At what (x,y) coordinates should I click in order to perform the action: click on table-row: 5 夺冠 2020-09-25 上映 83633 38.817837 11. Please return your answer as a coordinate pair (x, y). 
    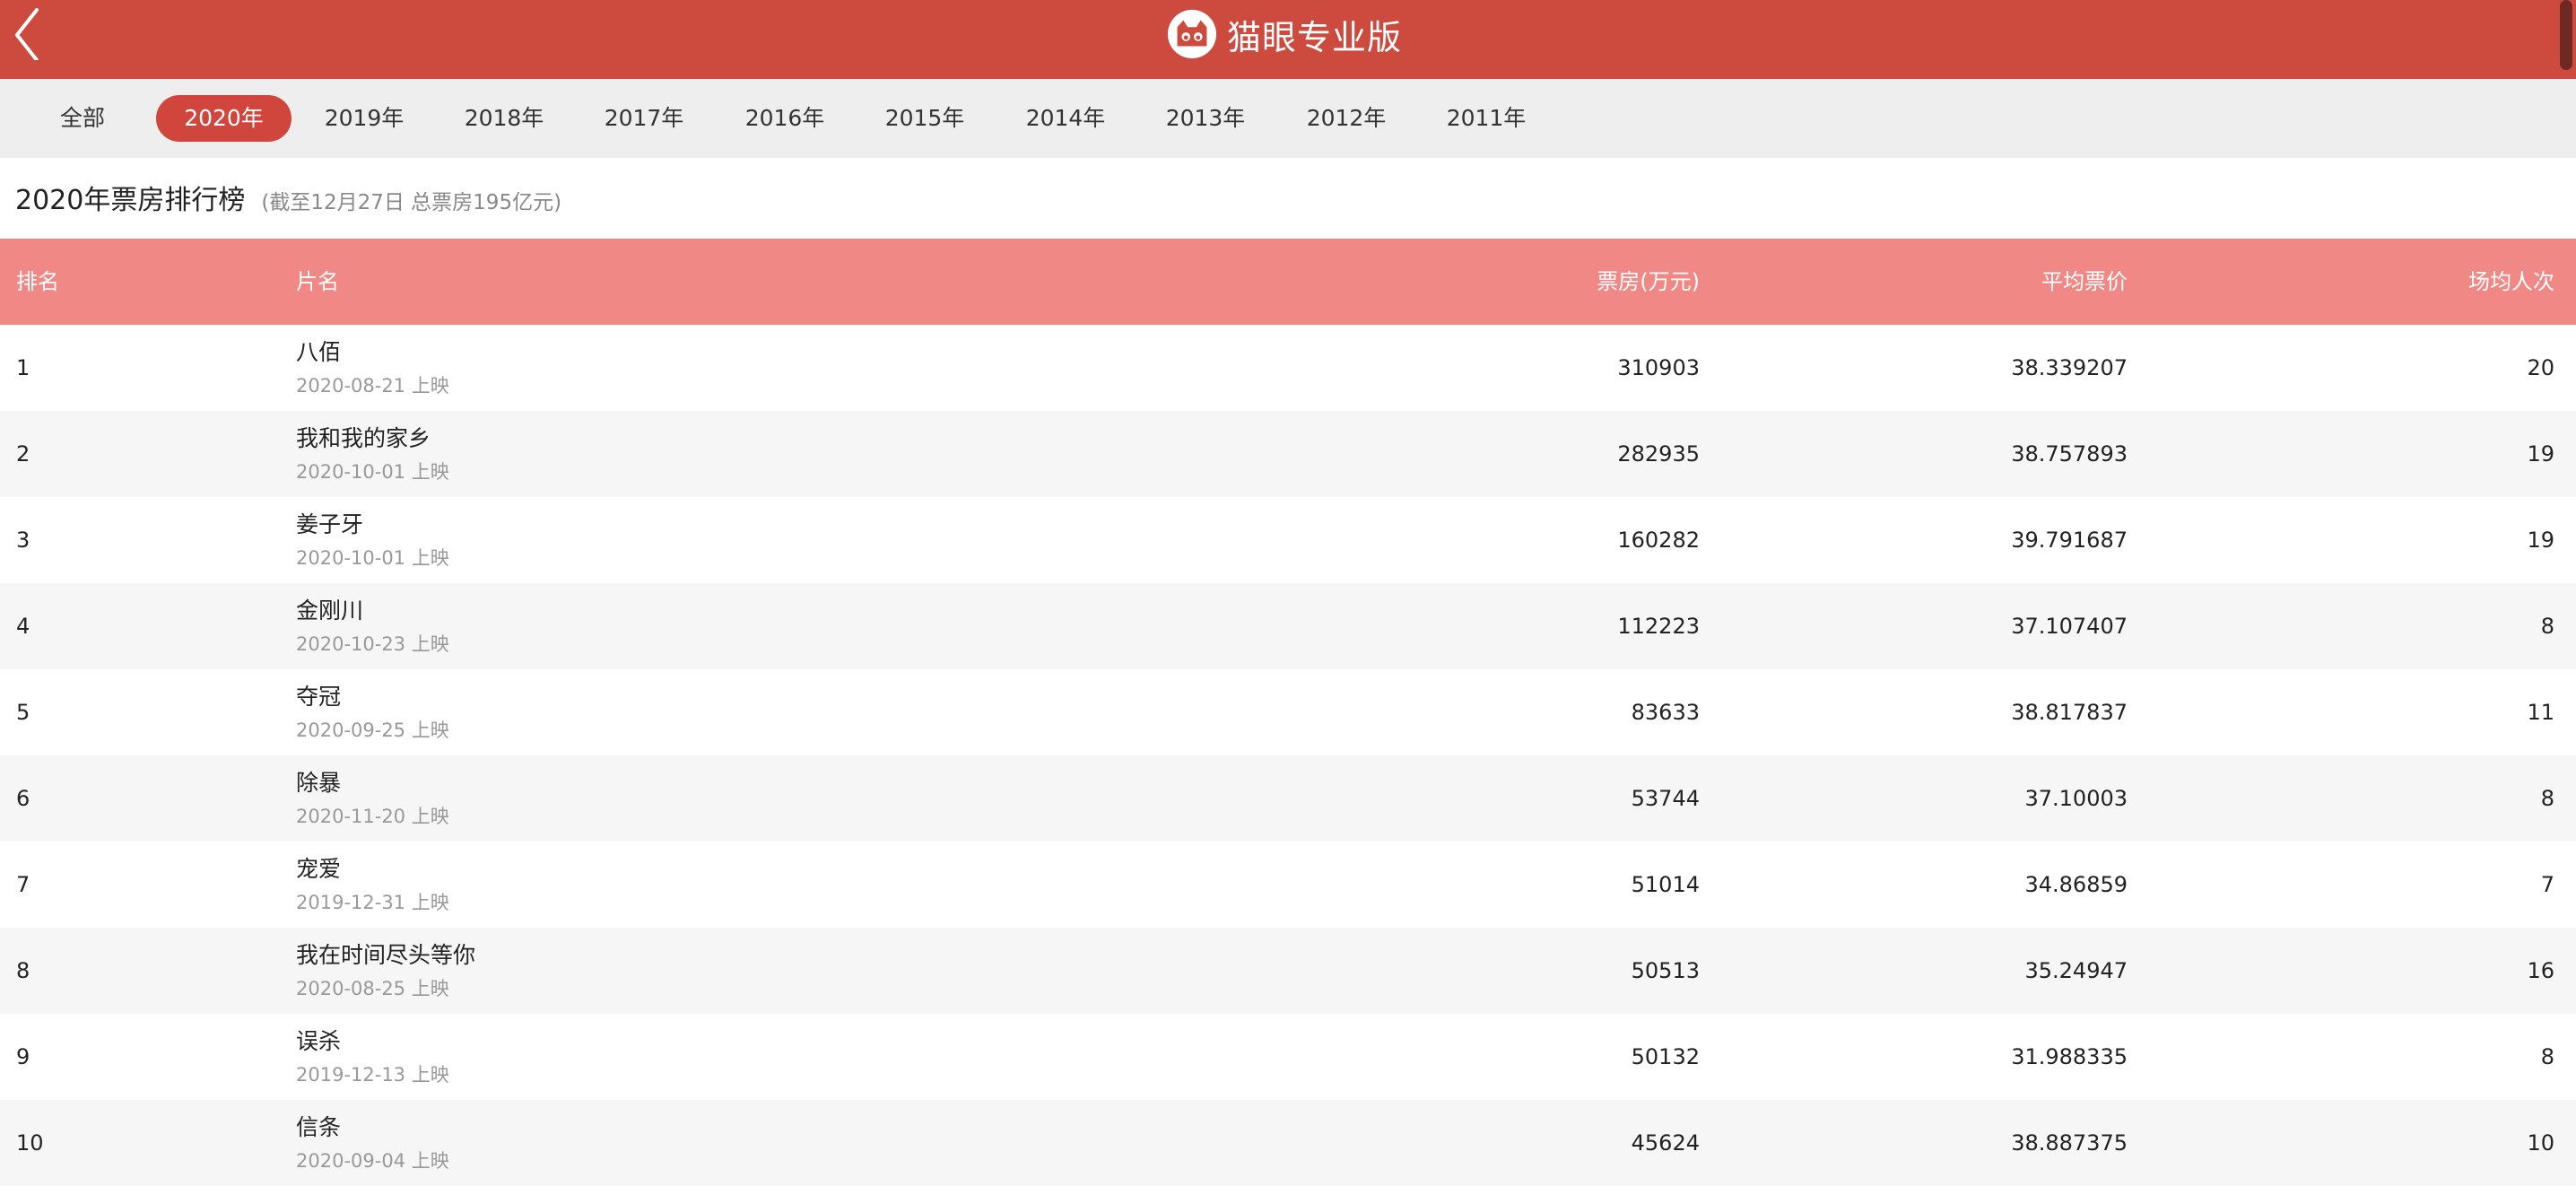
    Looking at the image, I should click on (1288, 712).